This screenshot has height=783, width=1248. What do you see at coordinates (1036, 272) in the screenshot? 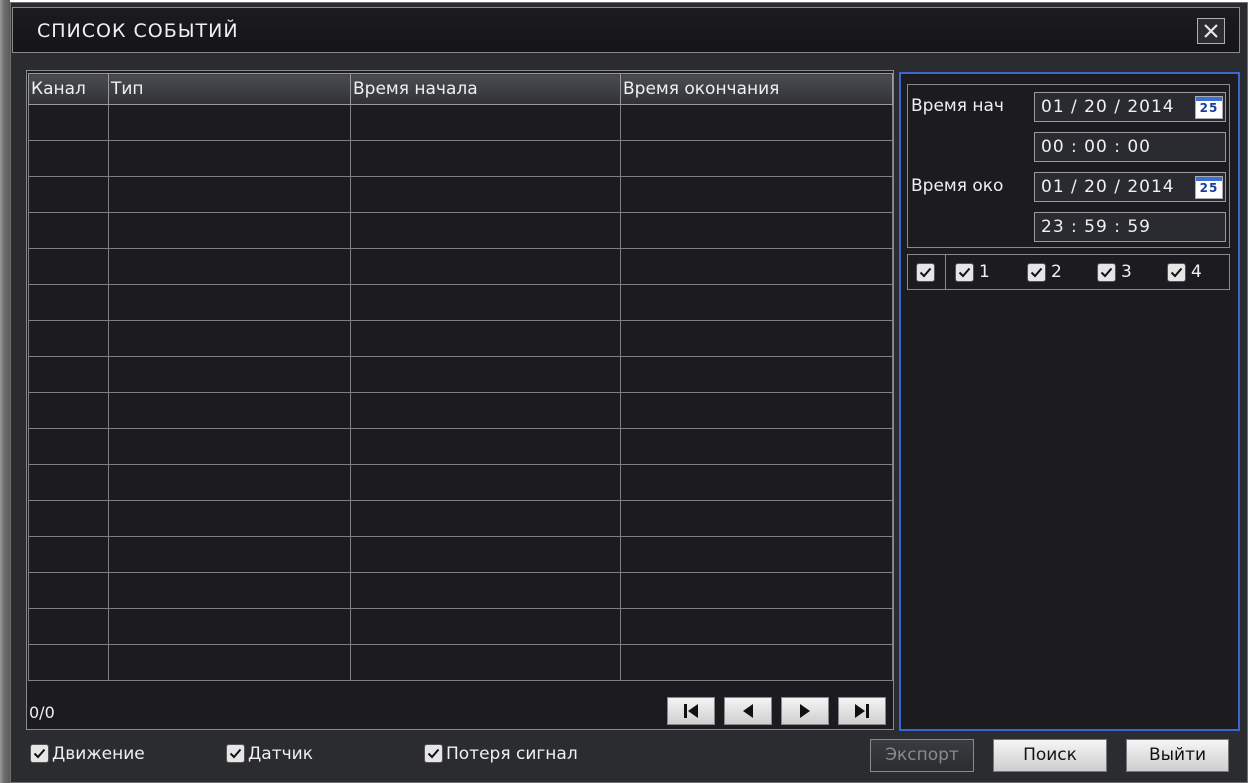
I see `channel-2-checkbox` at bounding box center [1036, 272].